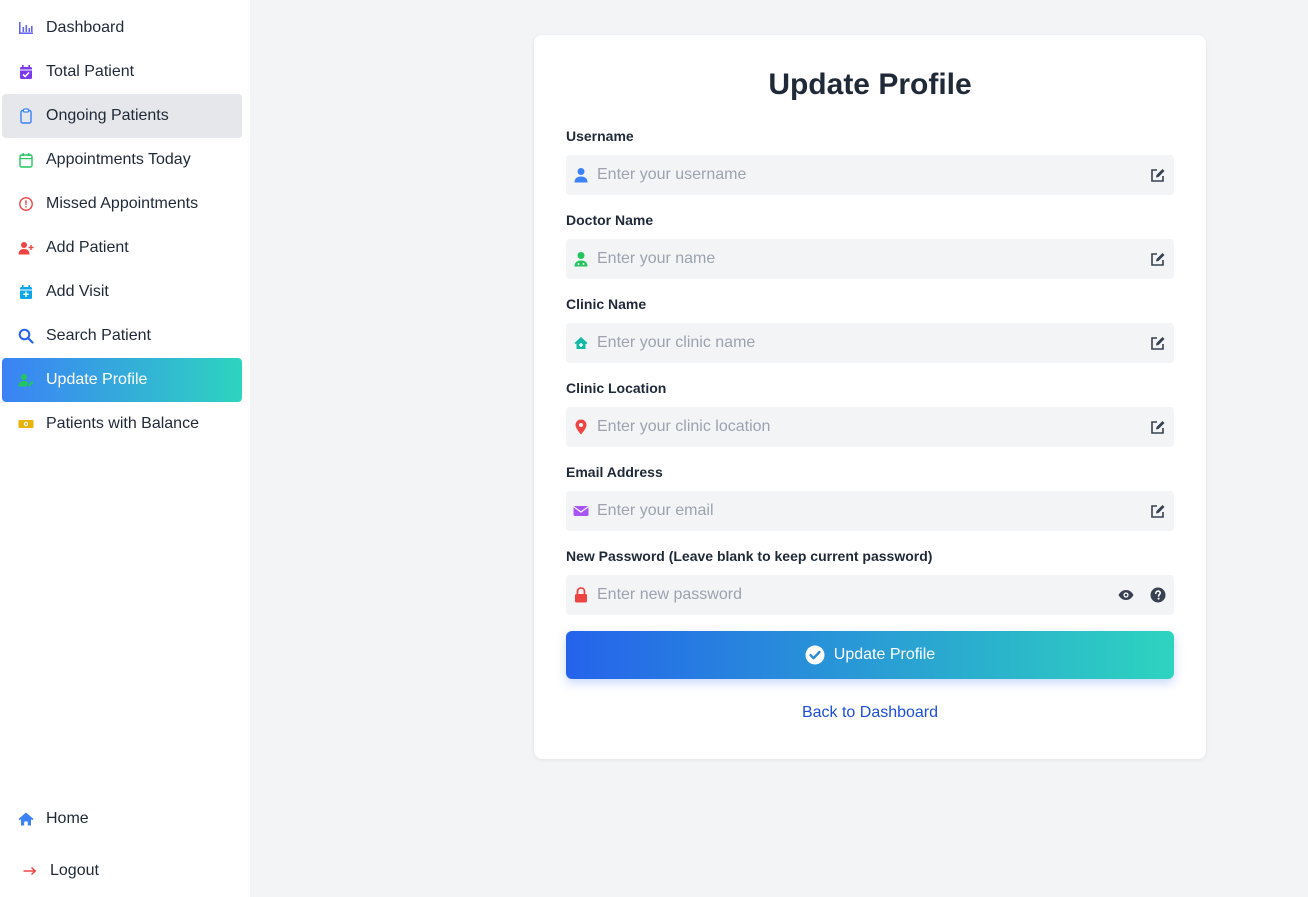 Image resolution: width=1308 pixels, height=897 pixels. I want to click on sidebar-item-label: Add Patient, so click(87, 247).